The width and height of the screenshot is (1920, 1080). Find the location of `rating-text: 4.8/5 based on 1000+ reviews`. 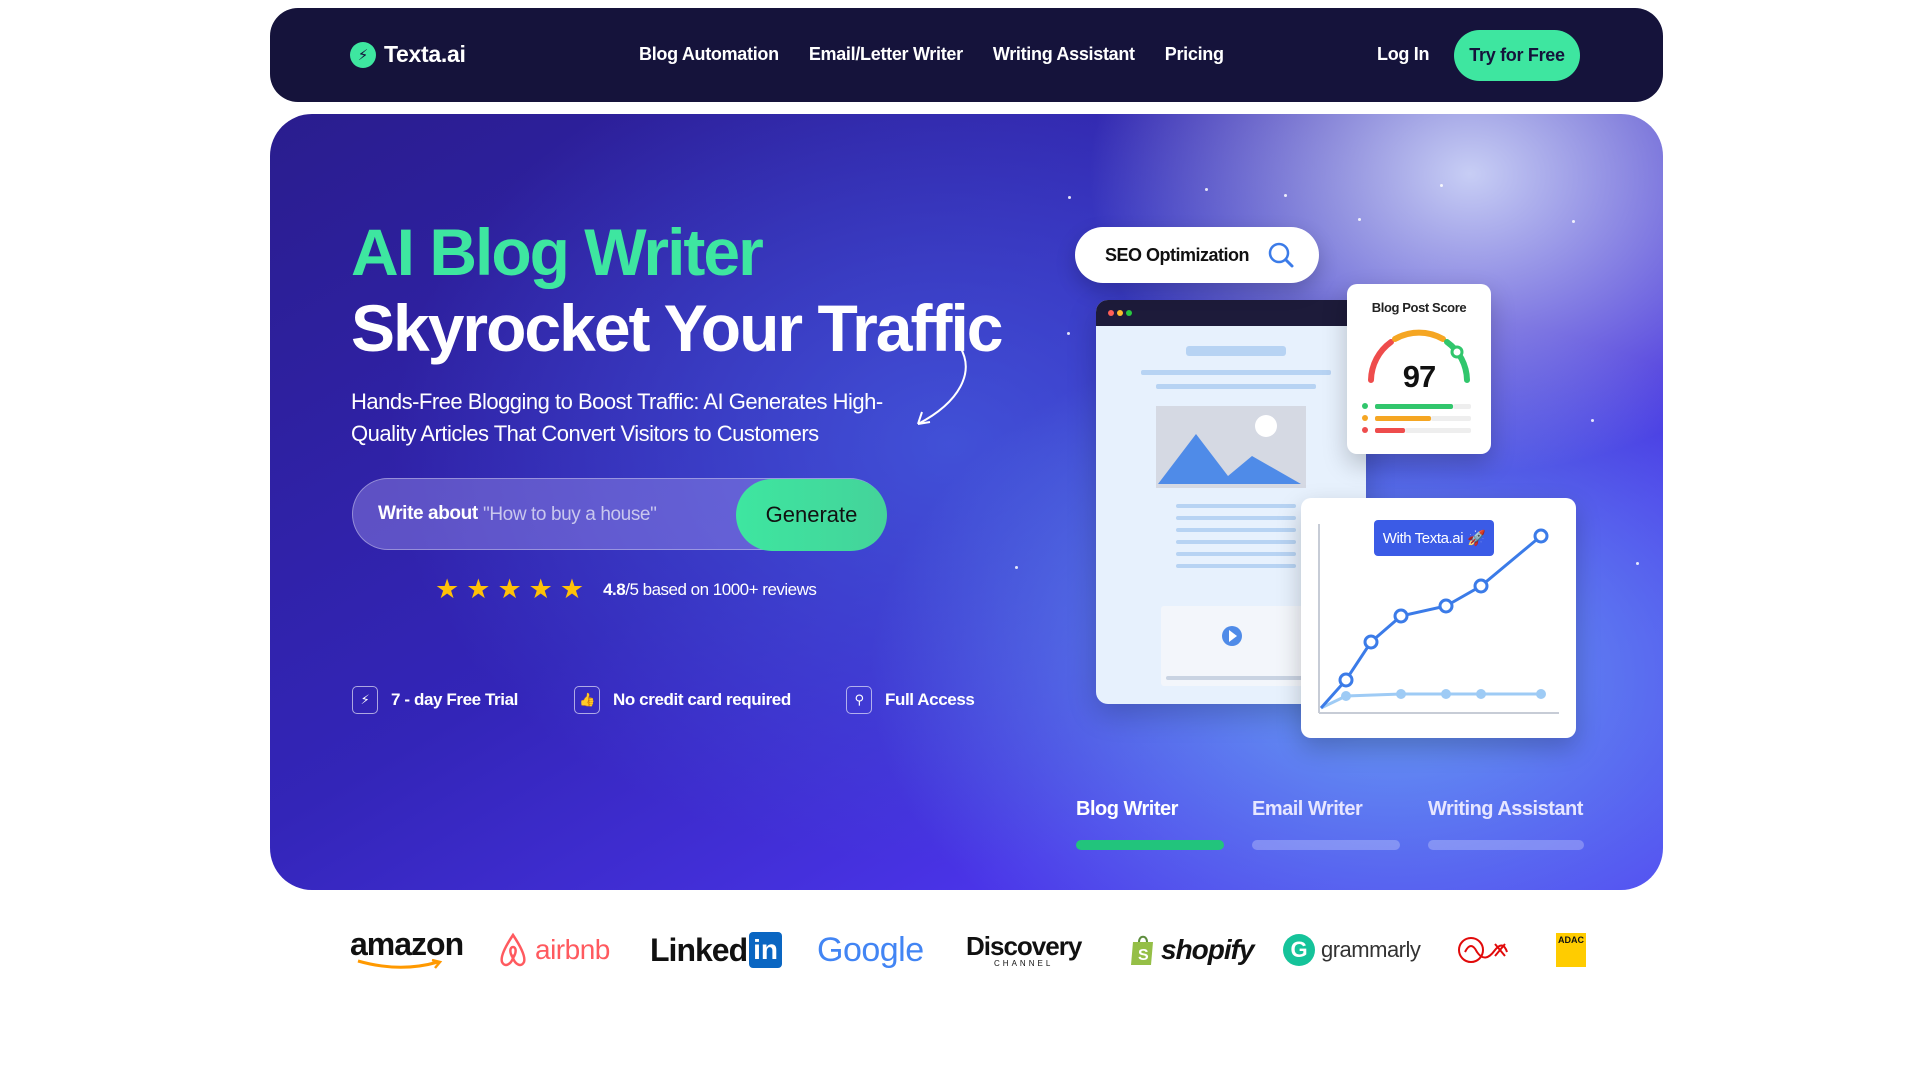

rating-text: 4.8/5 based on 1000+ reviews is located at coordinates (710, 589).